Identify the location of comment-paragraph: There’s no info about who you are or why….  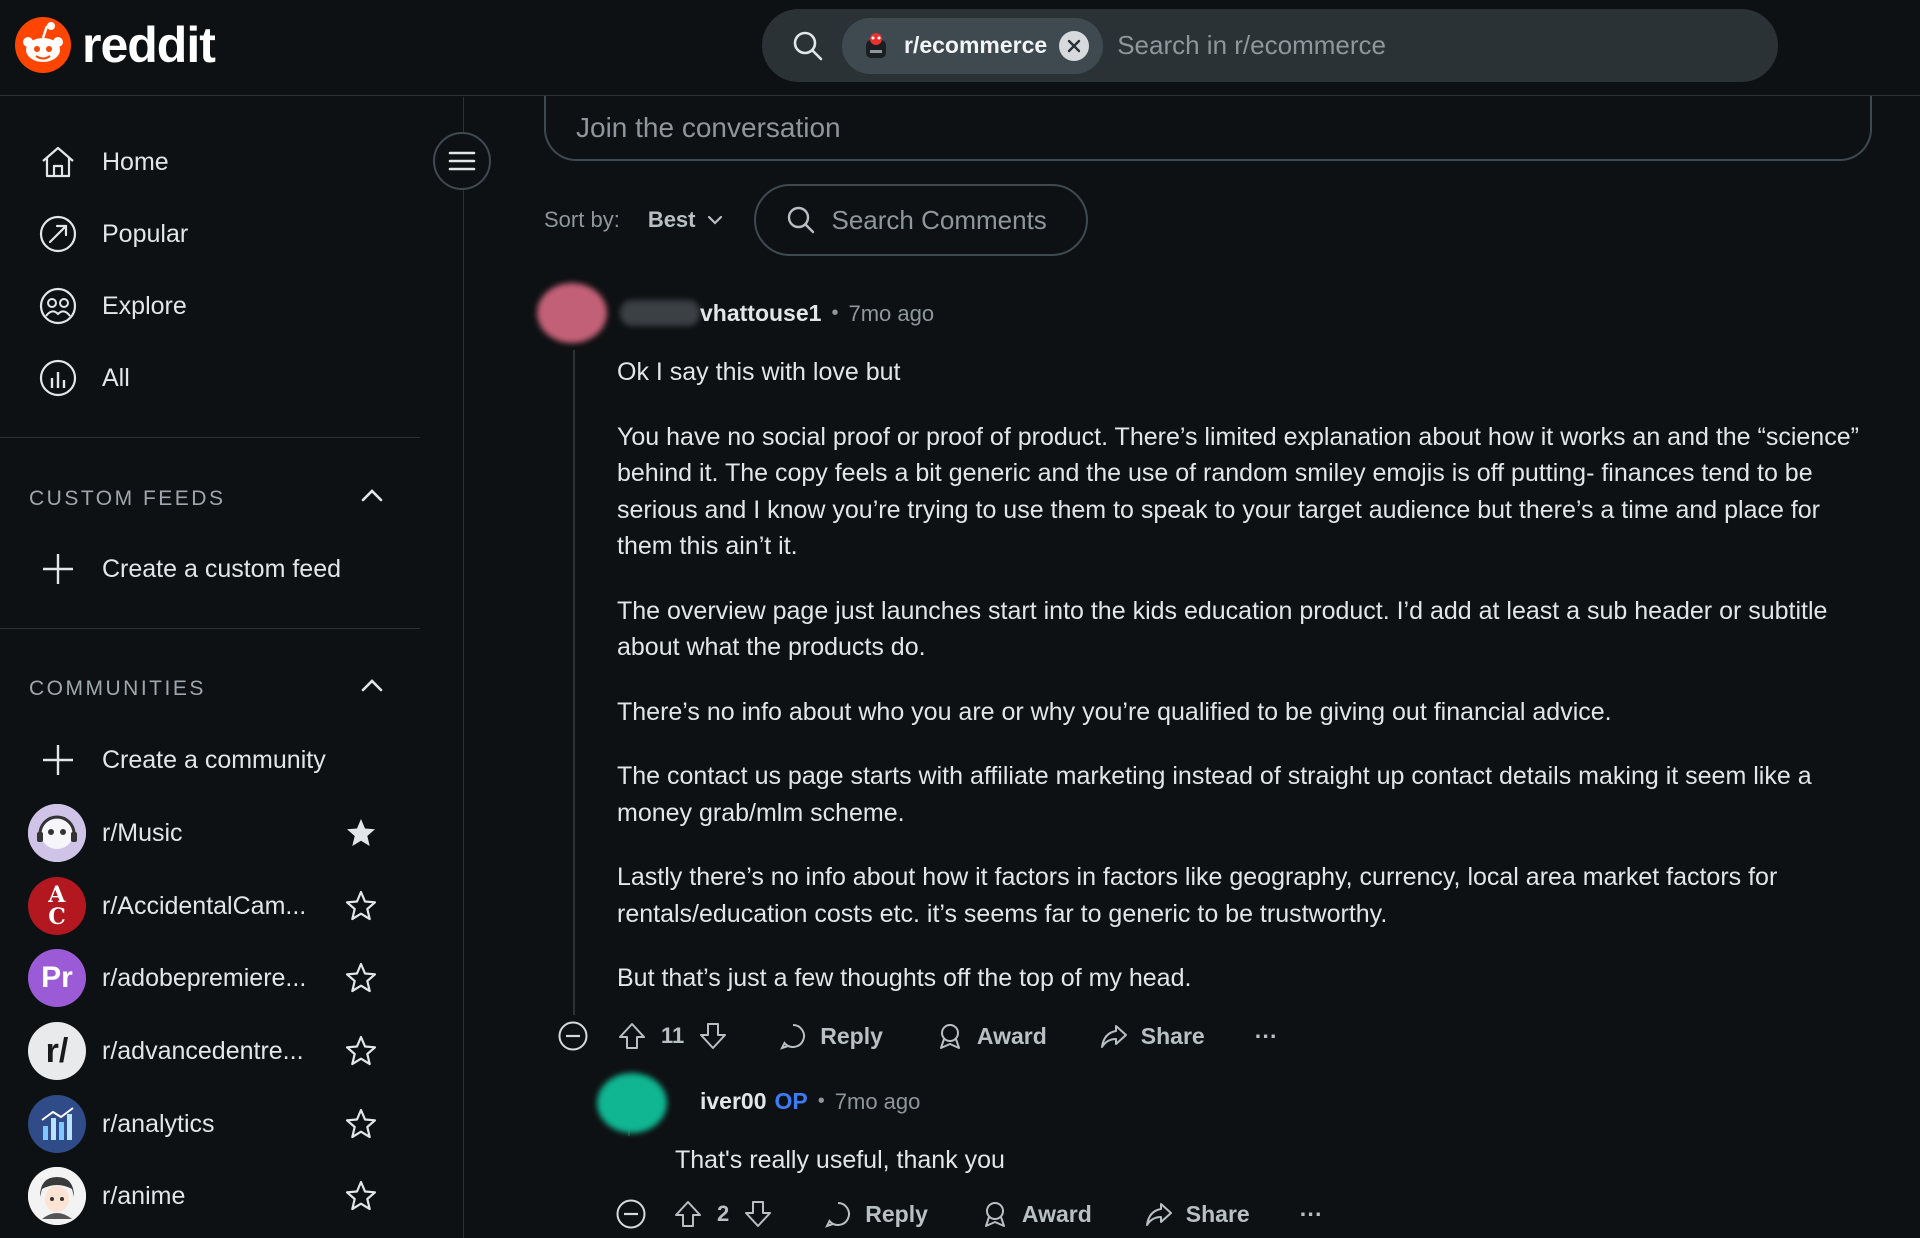
(1114, 711).